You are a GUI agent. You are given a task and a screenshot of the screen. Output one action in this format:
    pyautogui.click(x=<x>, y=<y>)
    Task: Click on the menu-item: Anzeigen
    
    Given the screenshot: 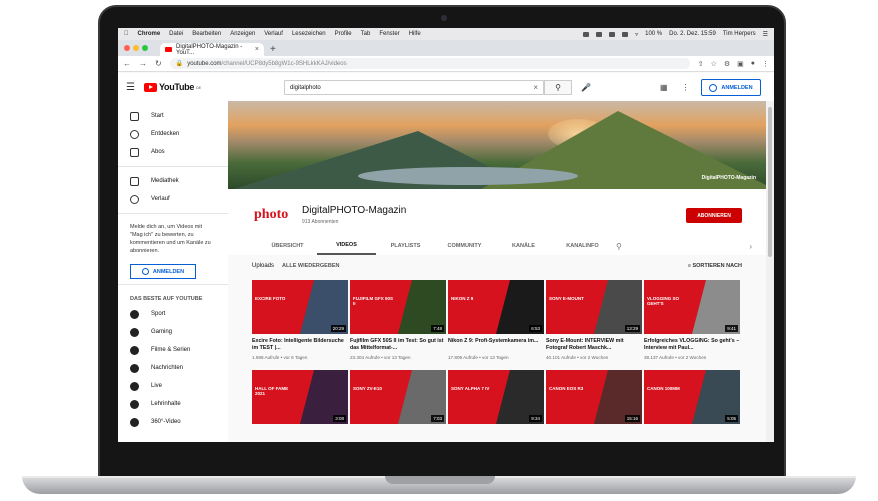 What is the action you would take?
    pyautogui.click(x=242, y=34)
    